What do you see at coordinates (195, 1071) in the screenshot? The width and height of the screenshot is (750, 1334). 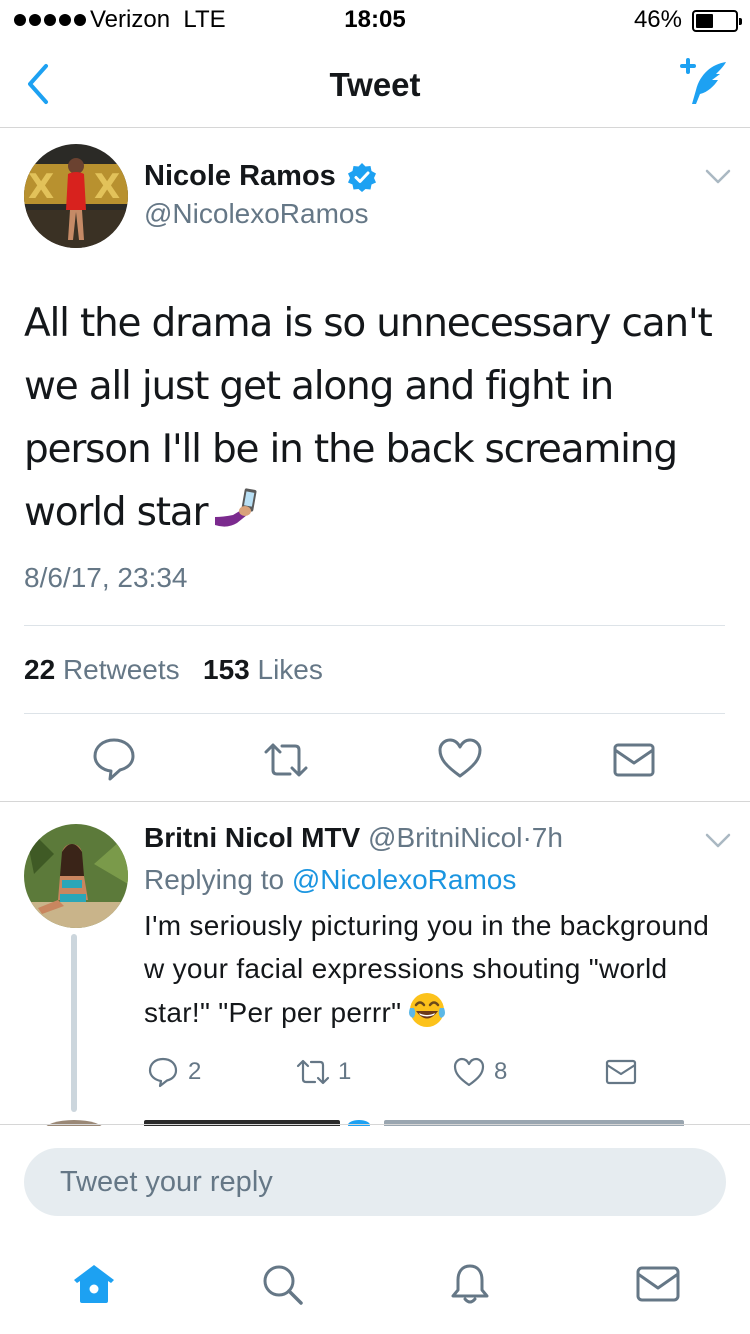 I see `reply-count: 2` at bounding box center [195, 1071].